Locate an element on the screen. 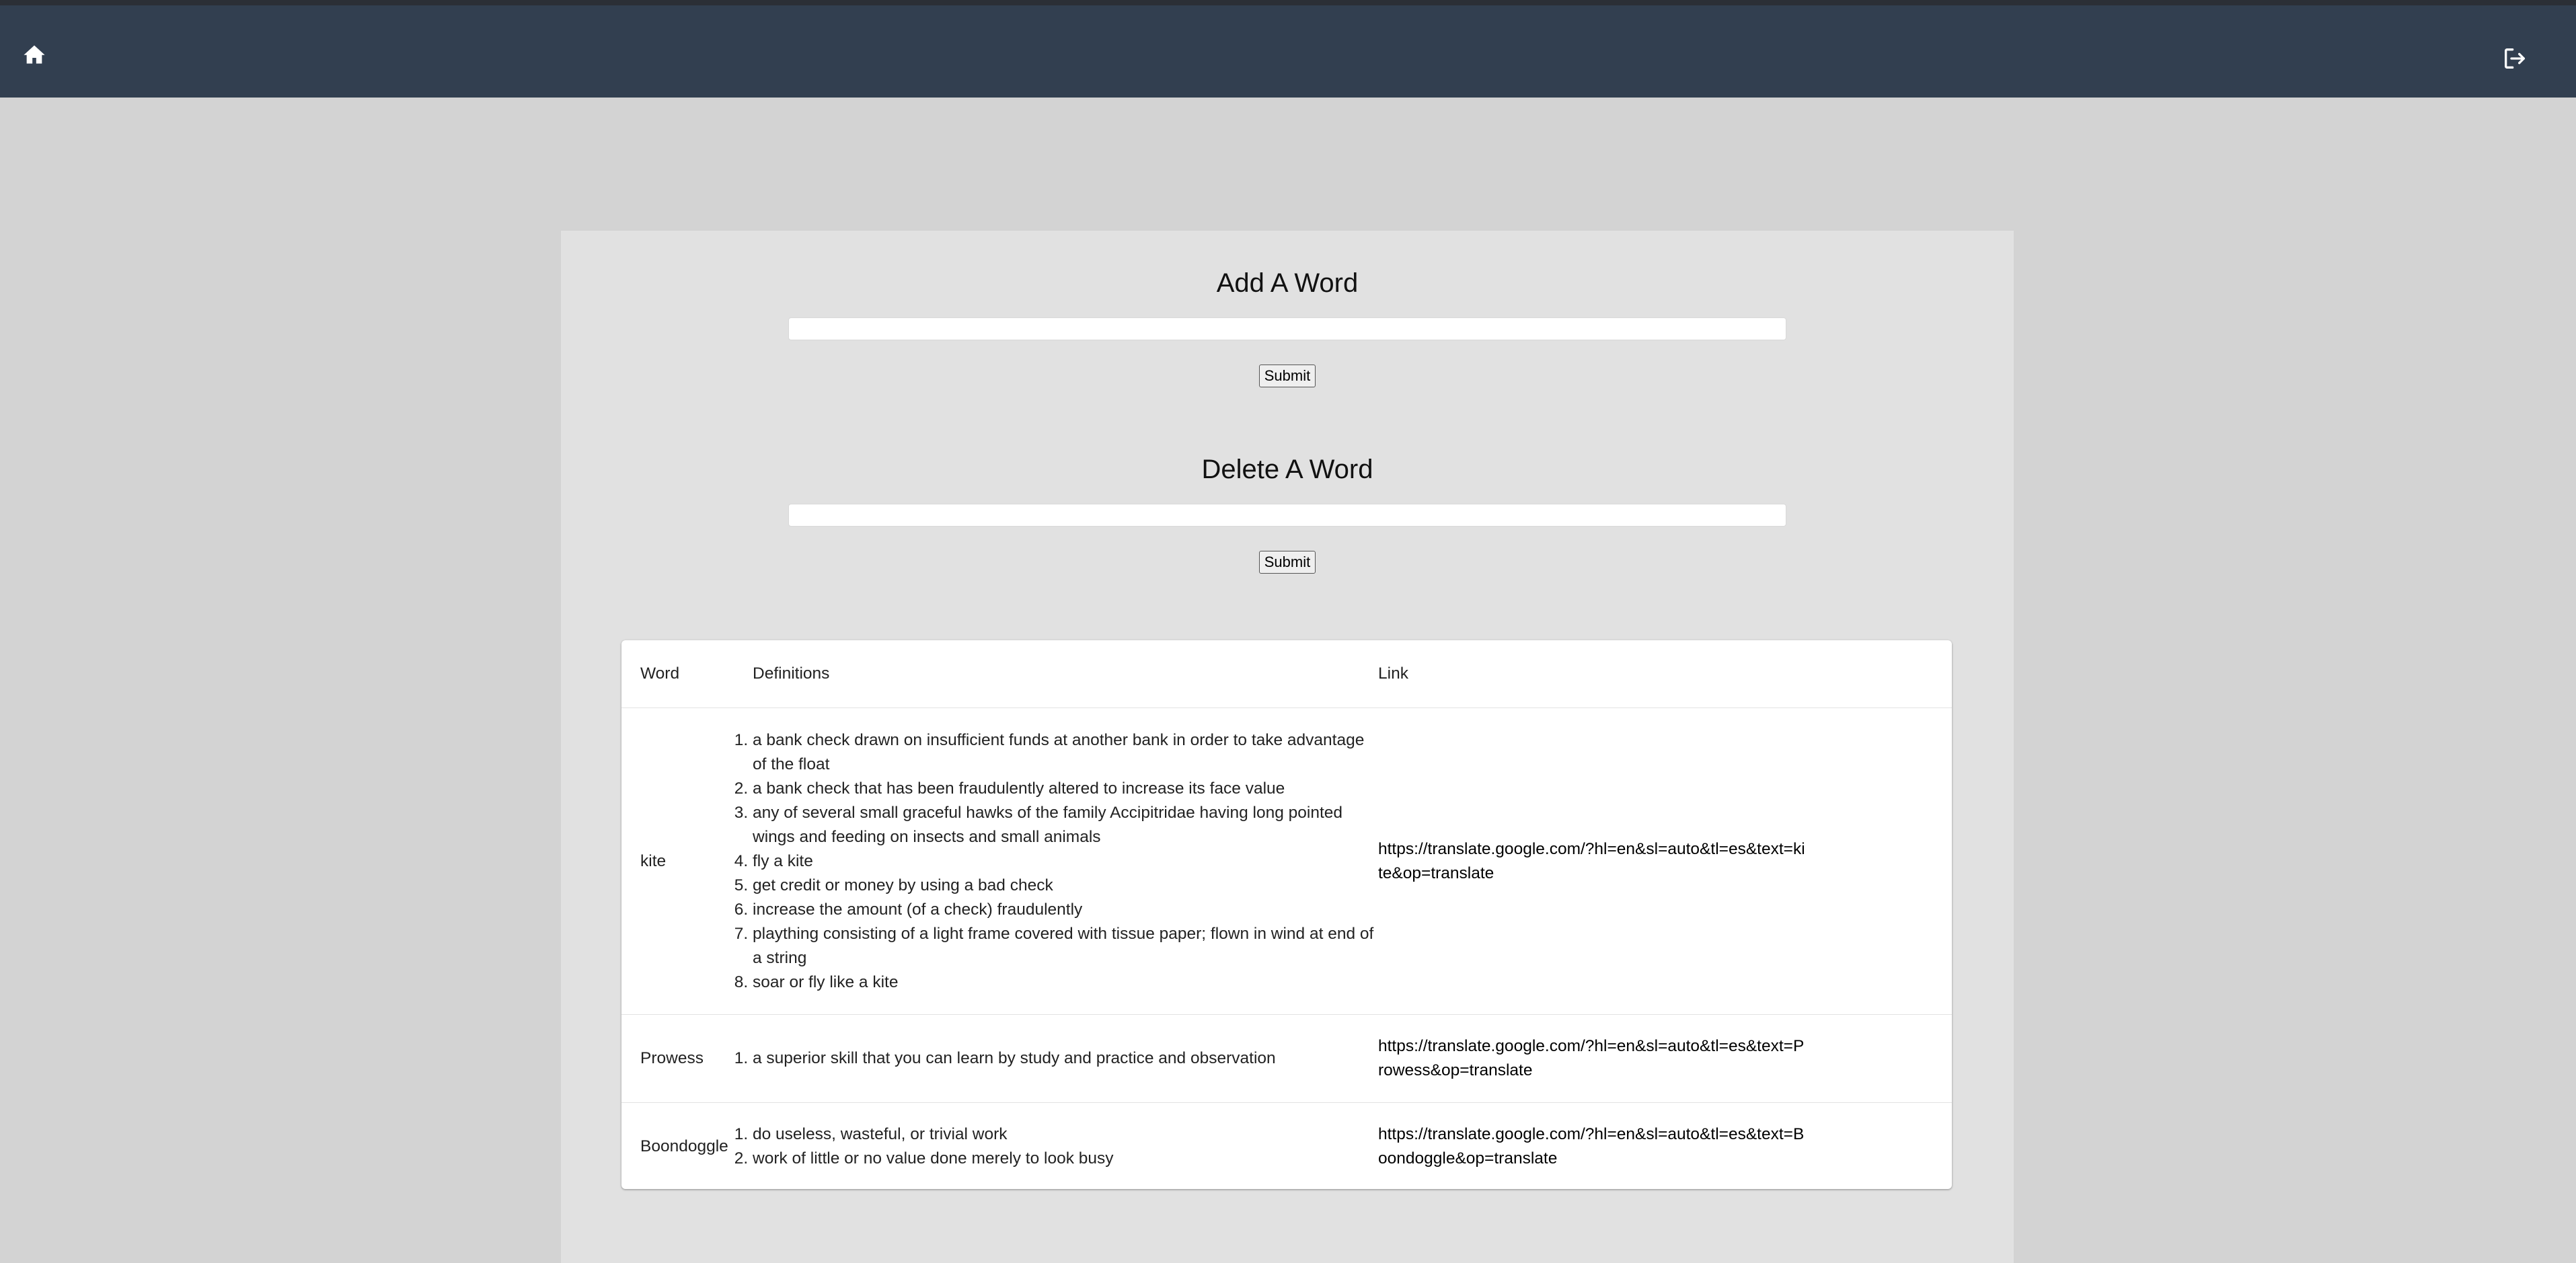 The image size is (2576, 1263). delete-word-input is located at coordinates (1287, 515).